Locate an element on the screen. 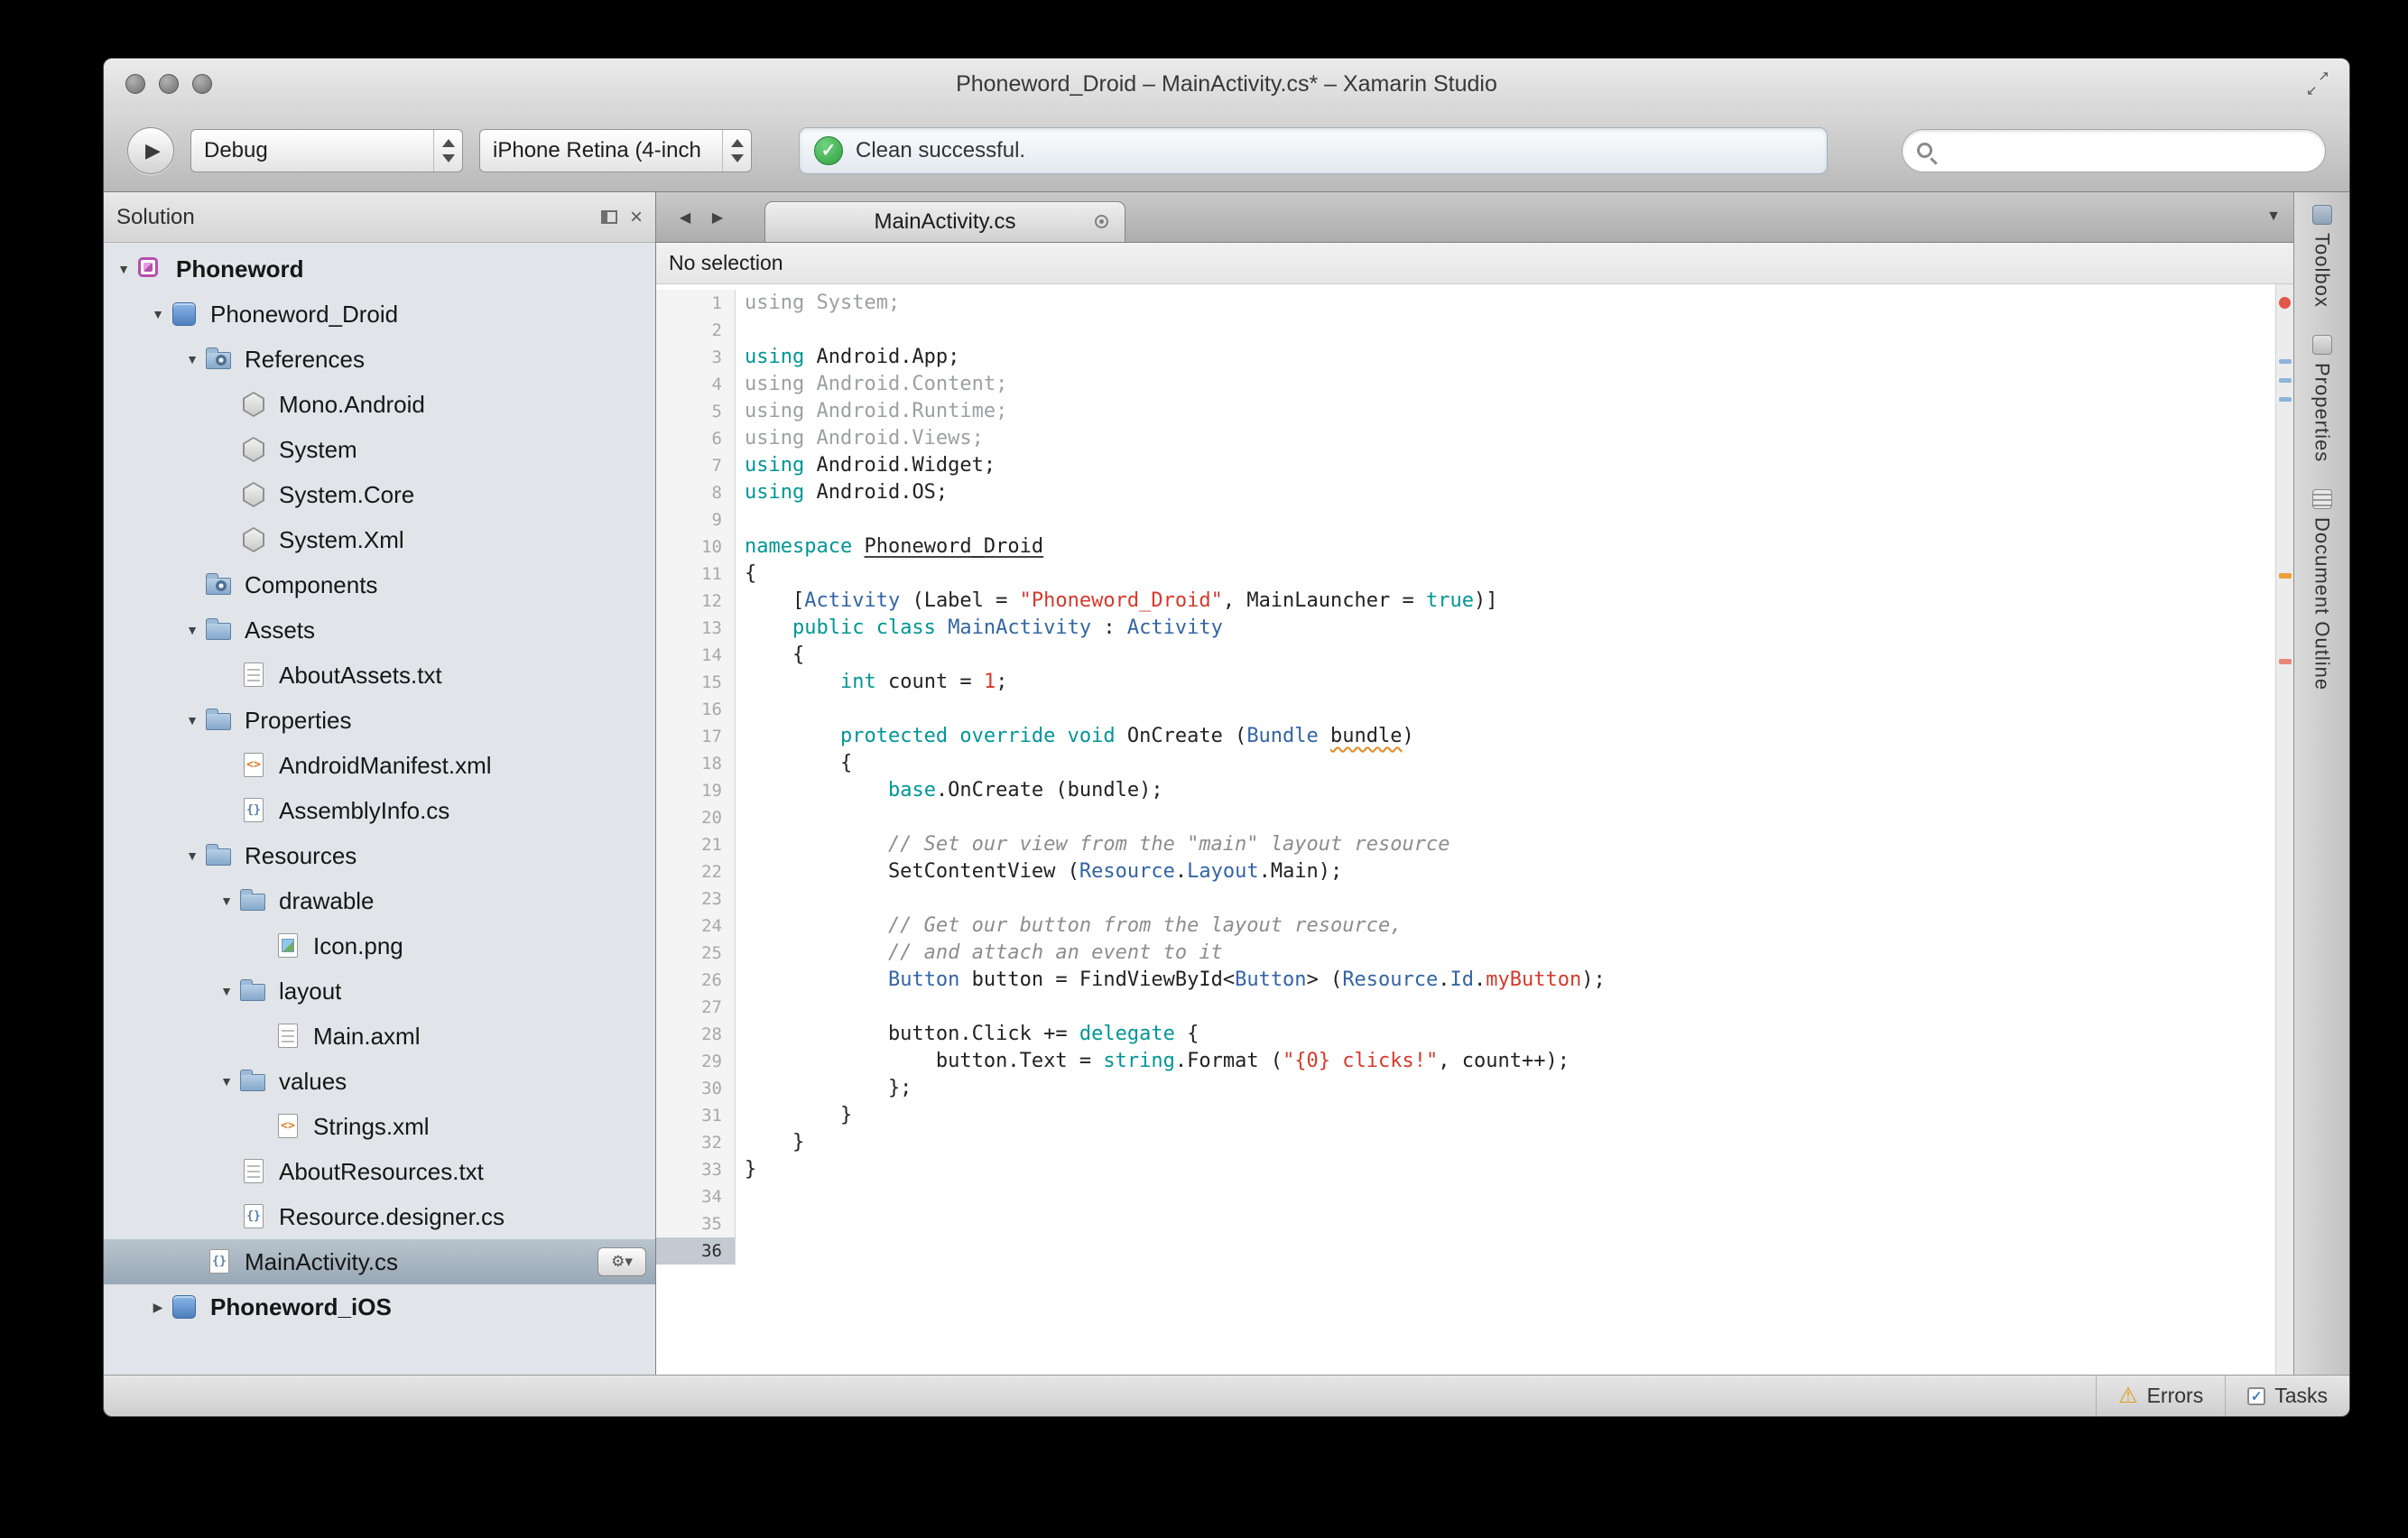 This screenshot has height=1538, width=2408. tasks-button: ✓ Tasks is located at coordinates (2287, 1396).